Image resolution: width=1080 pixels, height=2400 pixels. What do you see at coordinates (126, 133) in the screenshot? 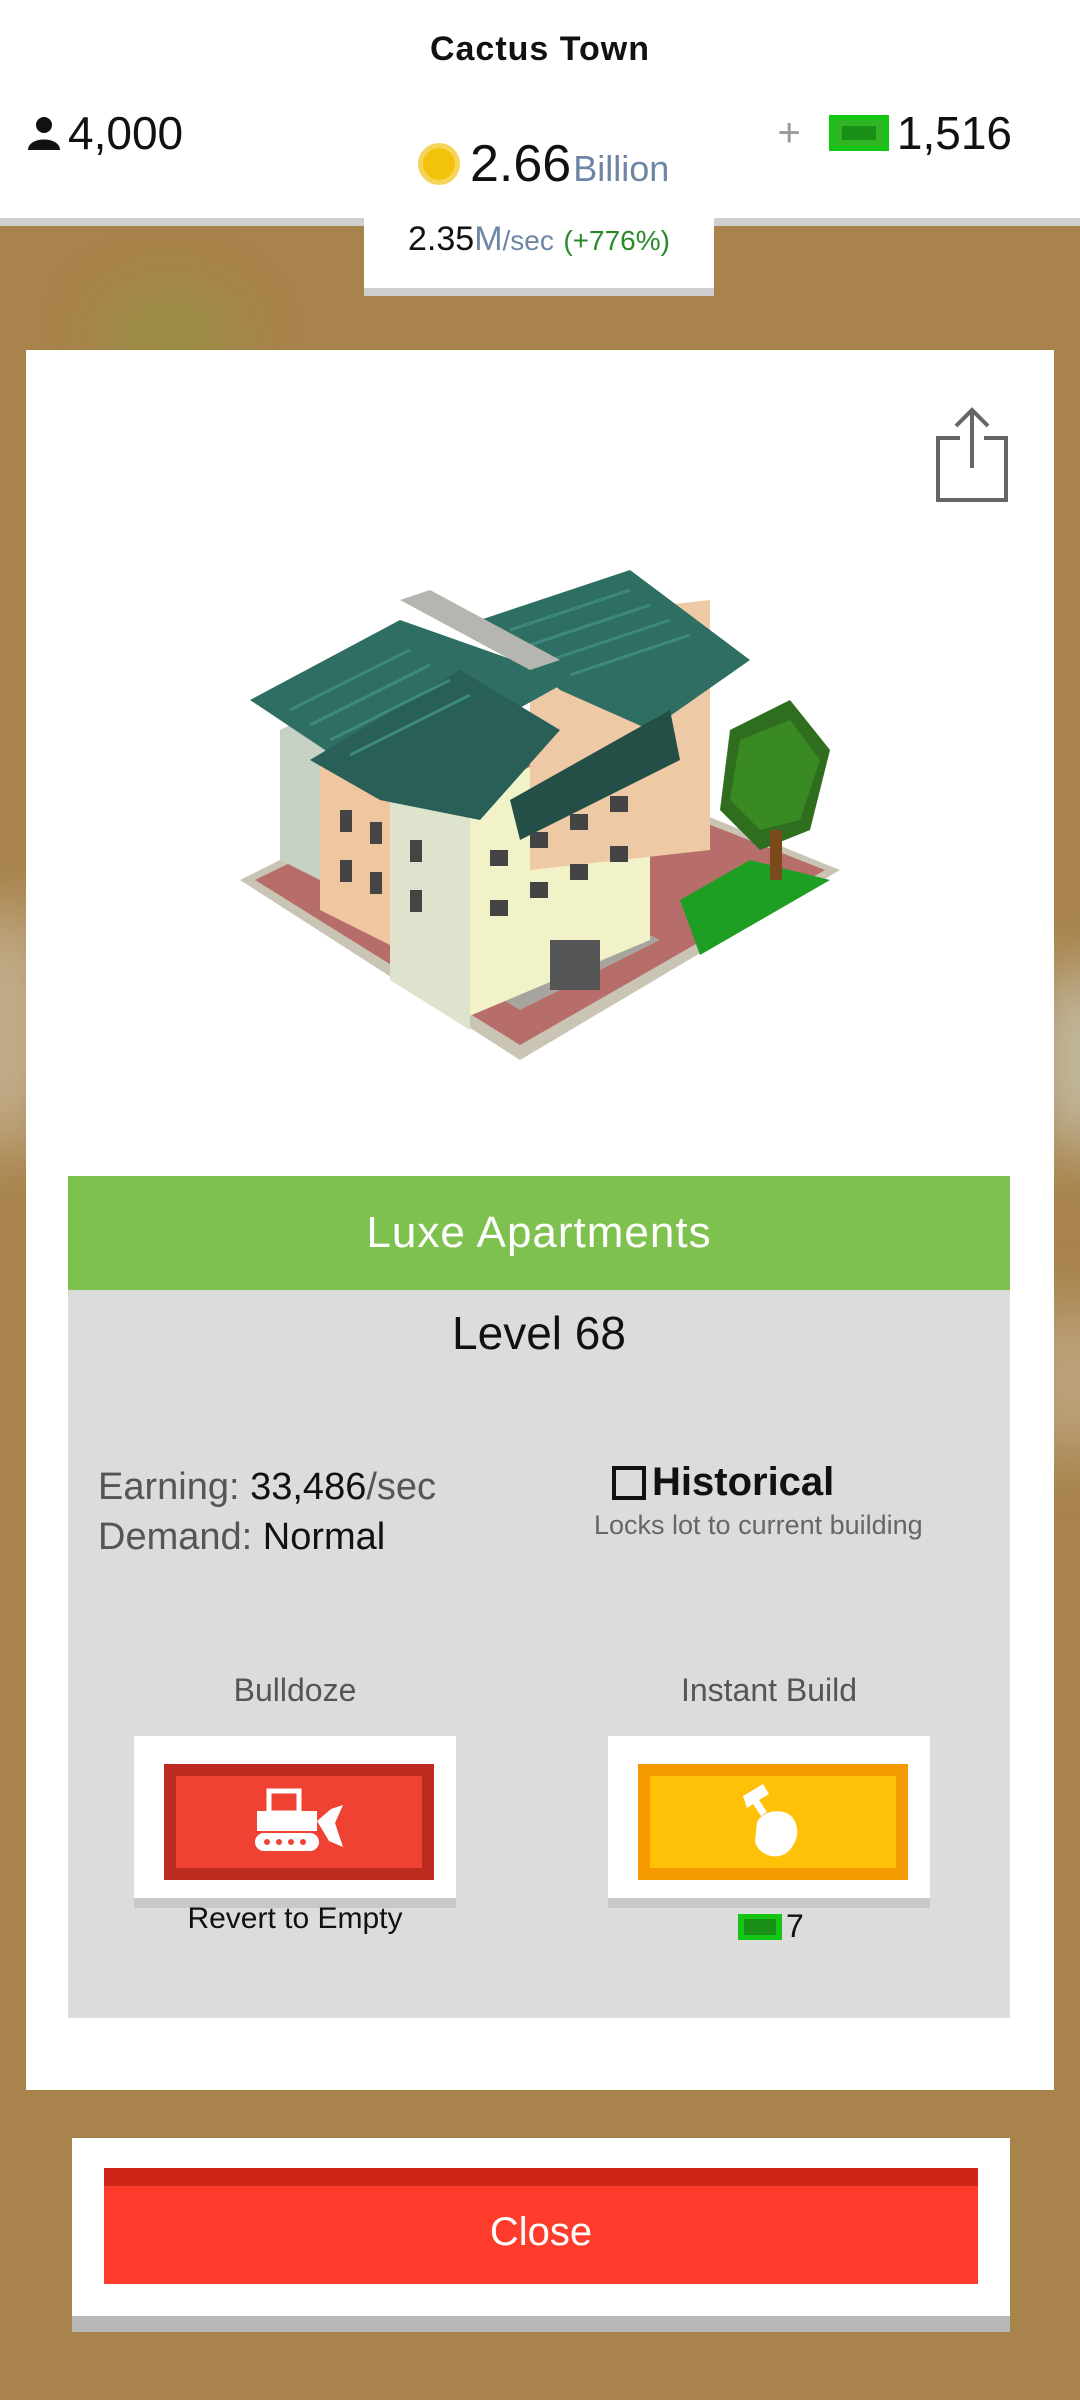
I see `population-value: 4,000` at bounding box center [126, 133].